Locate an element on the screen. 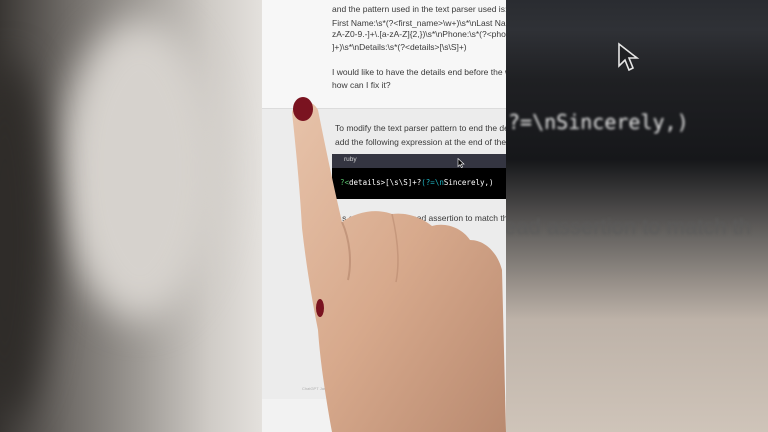 The image size is (768, 432). user-message-line: ]+)\s*\nDetails:\s*(?<details>[\s\S]+) is located at coordinates (399, 47).